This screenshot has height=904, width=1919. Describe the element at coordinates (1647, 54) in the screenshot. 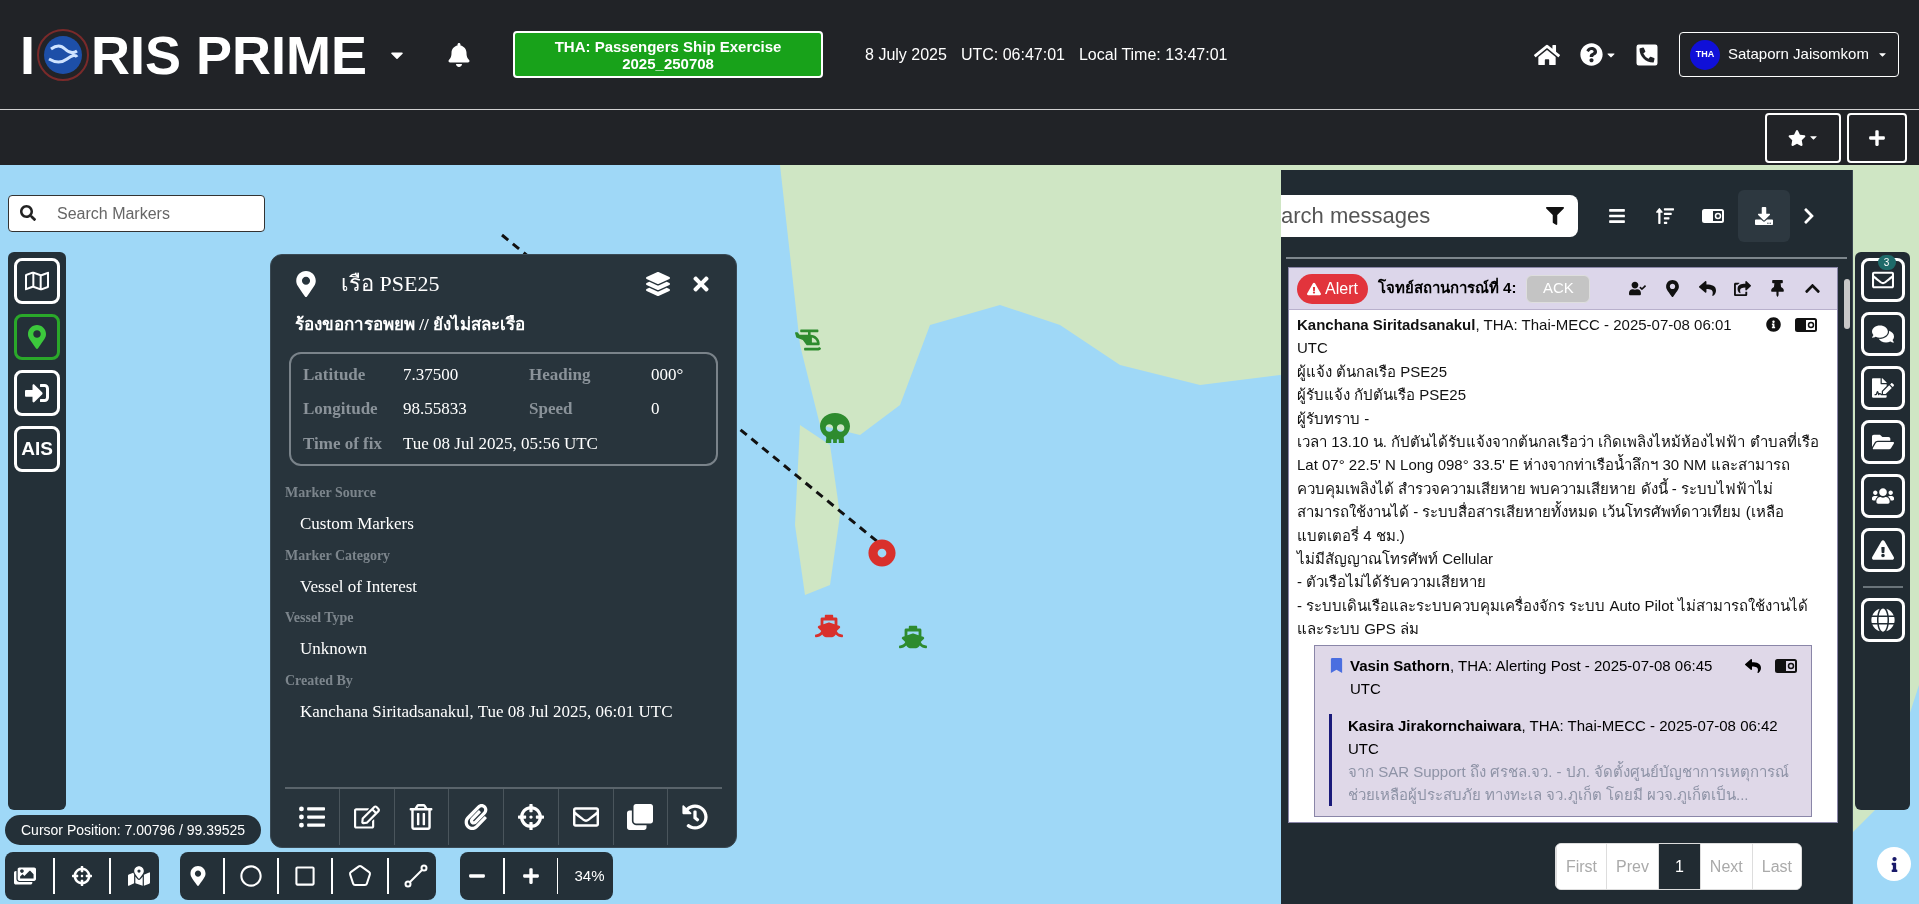

I see `phone-icon` at that location.